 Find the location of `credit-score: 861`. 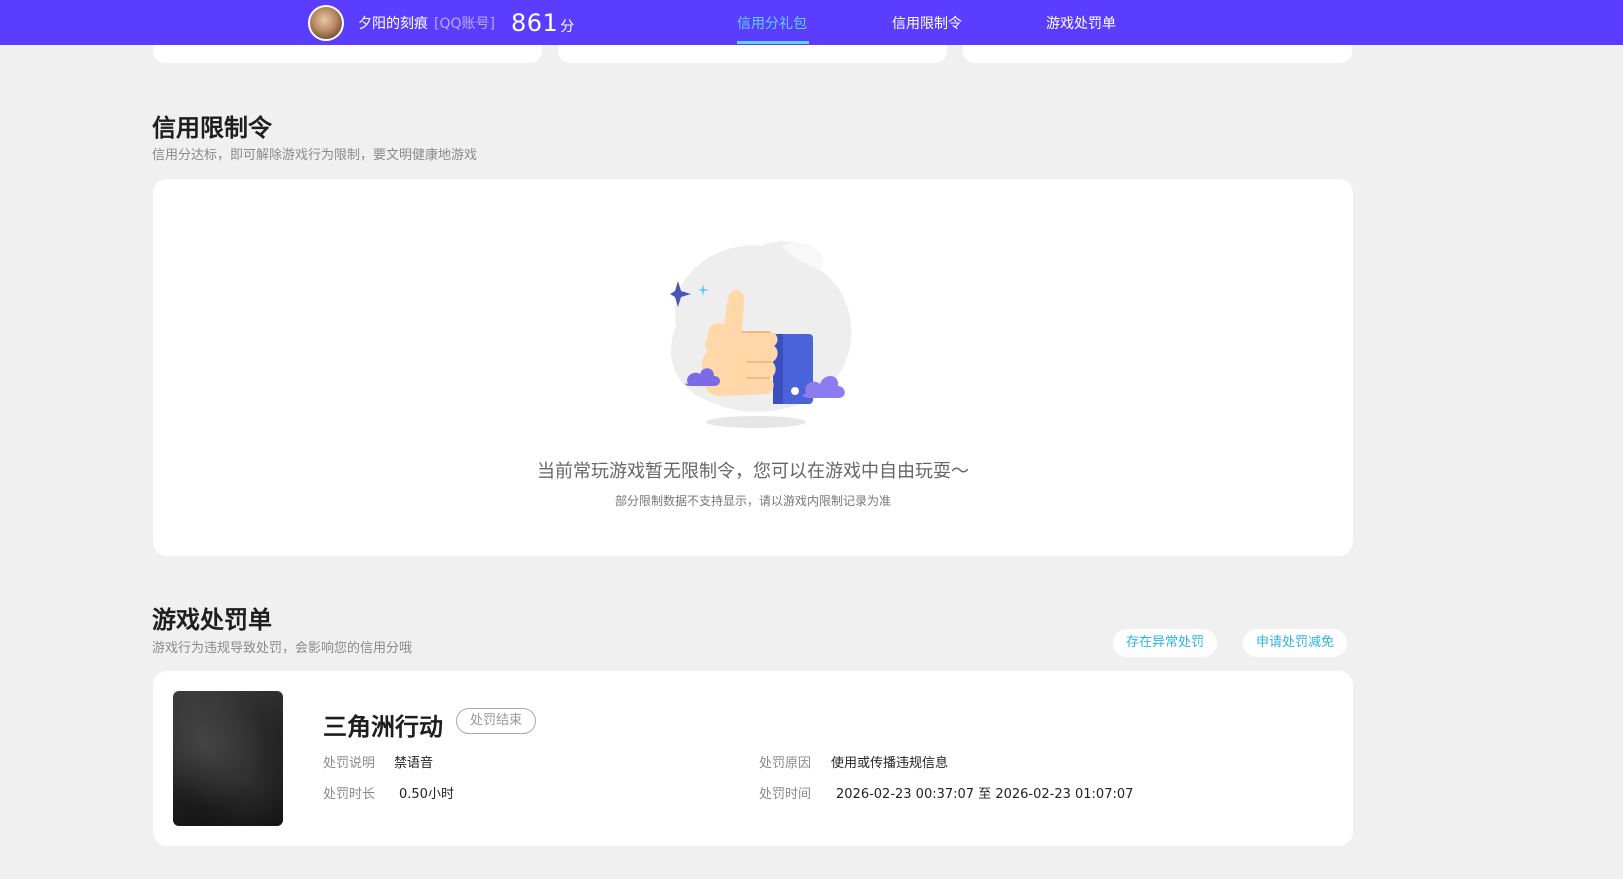

credit-score: 861 is located at coordinates (534, 22).